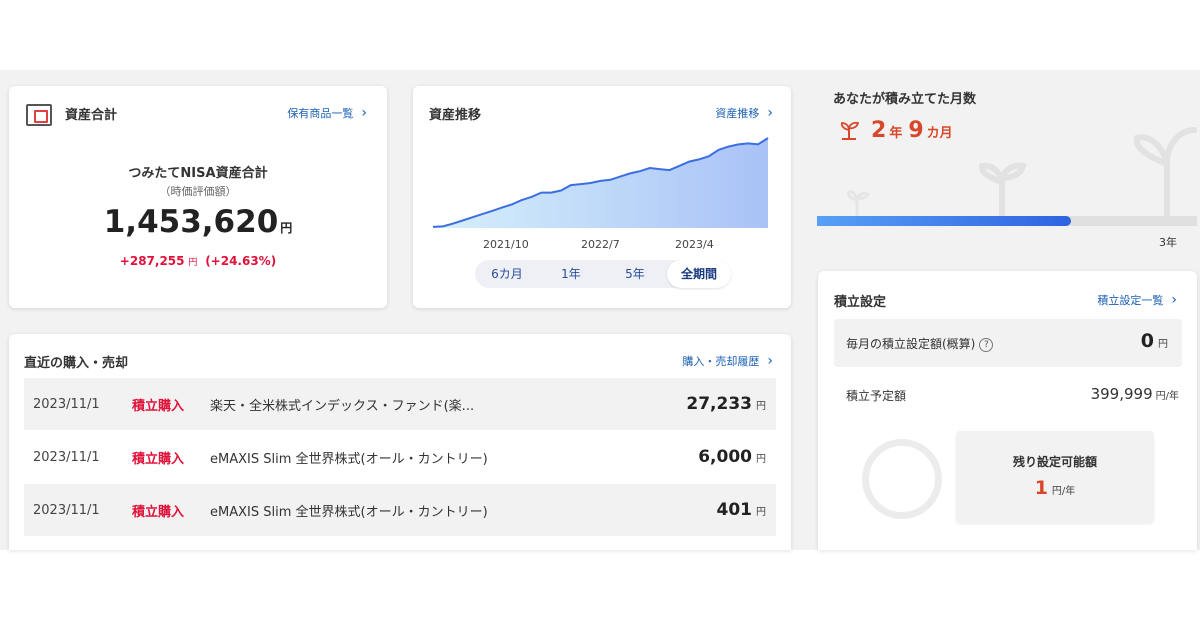 The height and width of the screenshot is (630, 1200). I want to click on safe-icon, so click(39, 115).